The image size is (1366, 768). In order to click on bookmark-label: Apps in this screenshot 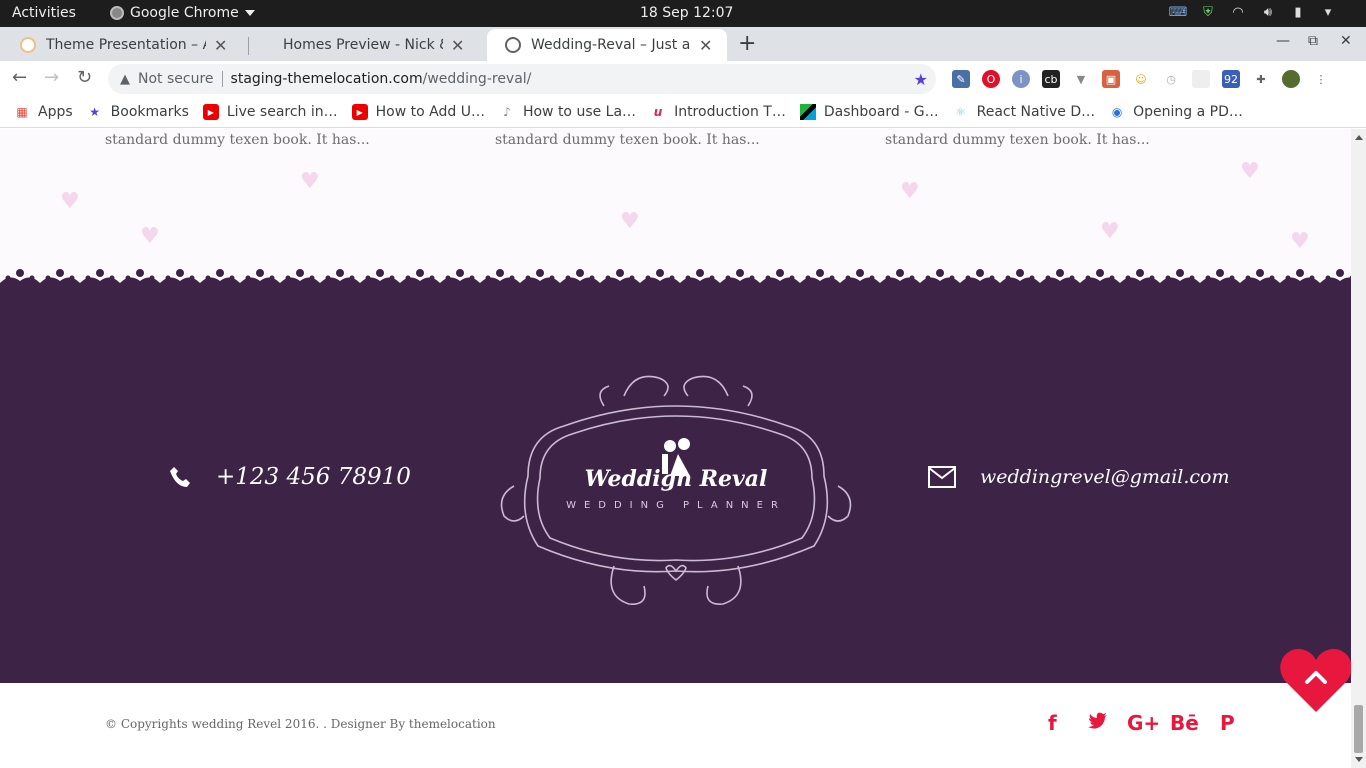, I will do `click(55, 112)`.